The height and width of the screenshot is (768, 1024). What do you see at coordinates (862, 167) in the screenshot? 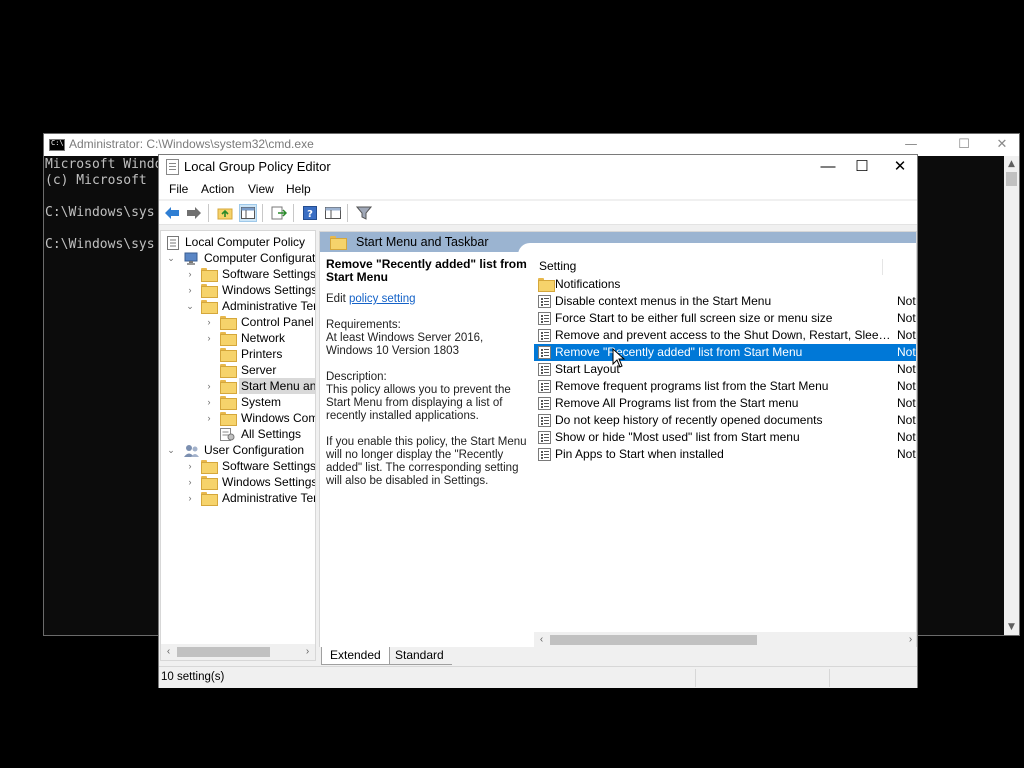
I see `gpedit-maximize-button: ☐` at bounding box center [862, 167].